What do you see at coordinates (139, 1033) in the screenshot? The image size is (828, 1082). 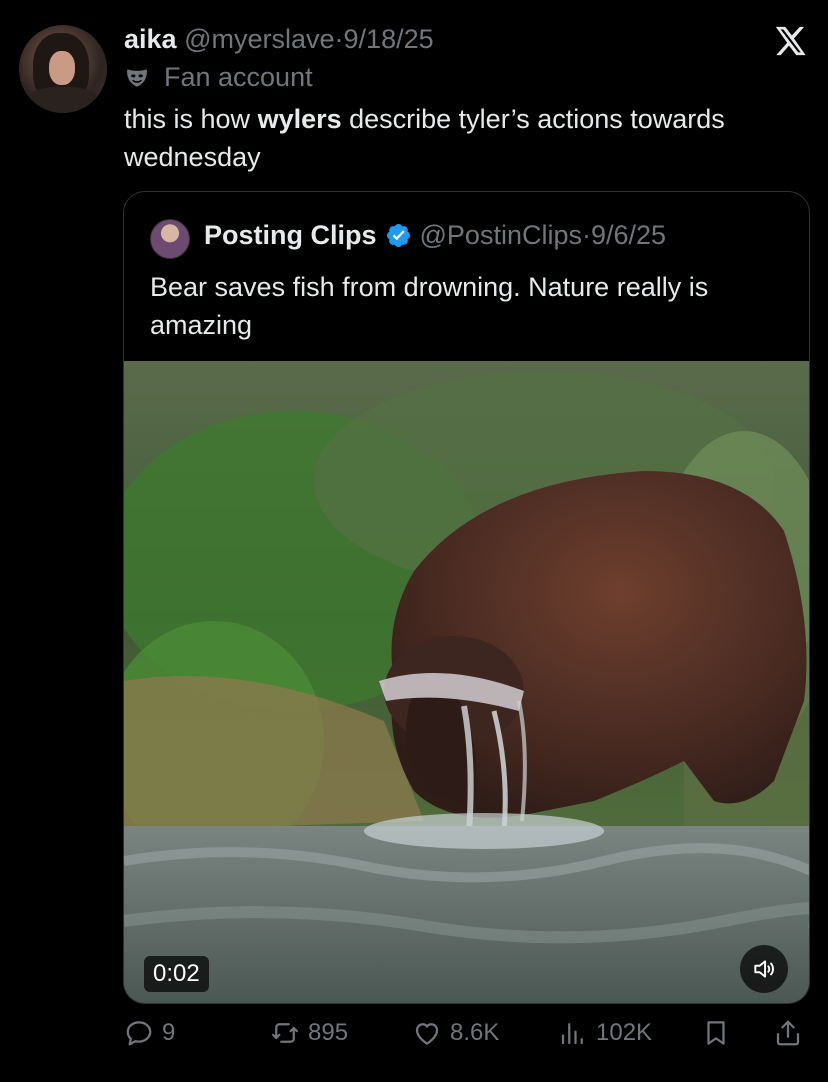 I see `reply-icon` at bounding box center [139, 1033].